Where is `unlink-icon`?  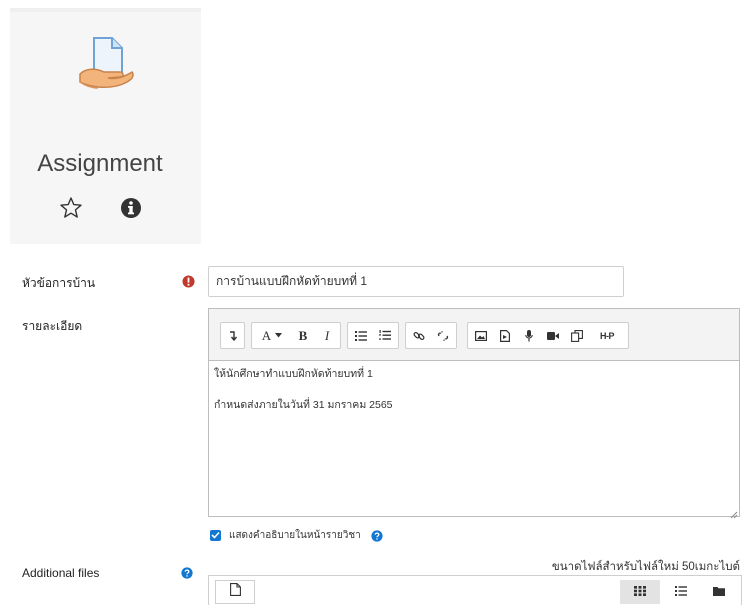 unlink-icon is located at coordinates (443, 336).